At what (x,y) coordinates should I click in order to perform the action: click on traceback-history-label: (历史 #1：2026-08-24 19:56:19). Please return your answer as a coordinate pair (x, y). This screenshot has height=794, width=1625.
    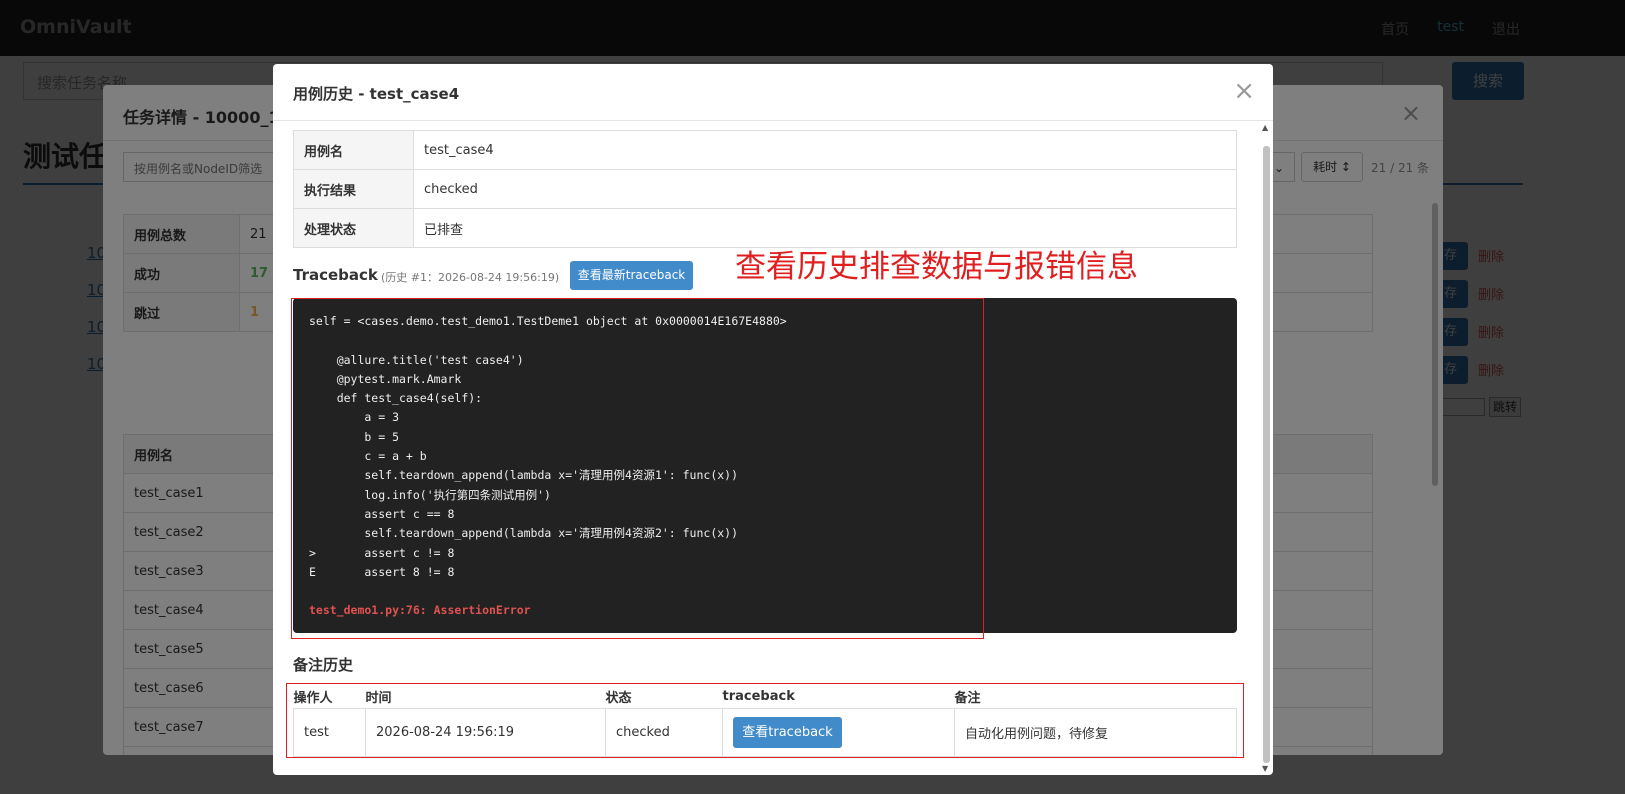
    Looking at the image, I should click on (470, 277).